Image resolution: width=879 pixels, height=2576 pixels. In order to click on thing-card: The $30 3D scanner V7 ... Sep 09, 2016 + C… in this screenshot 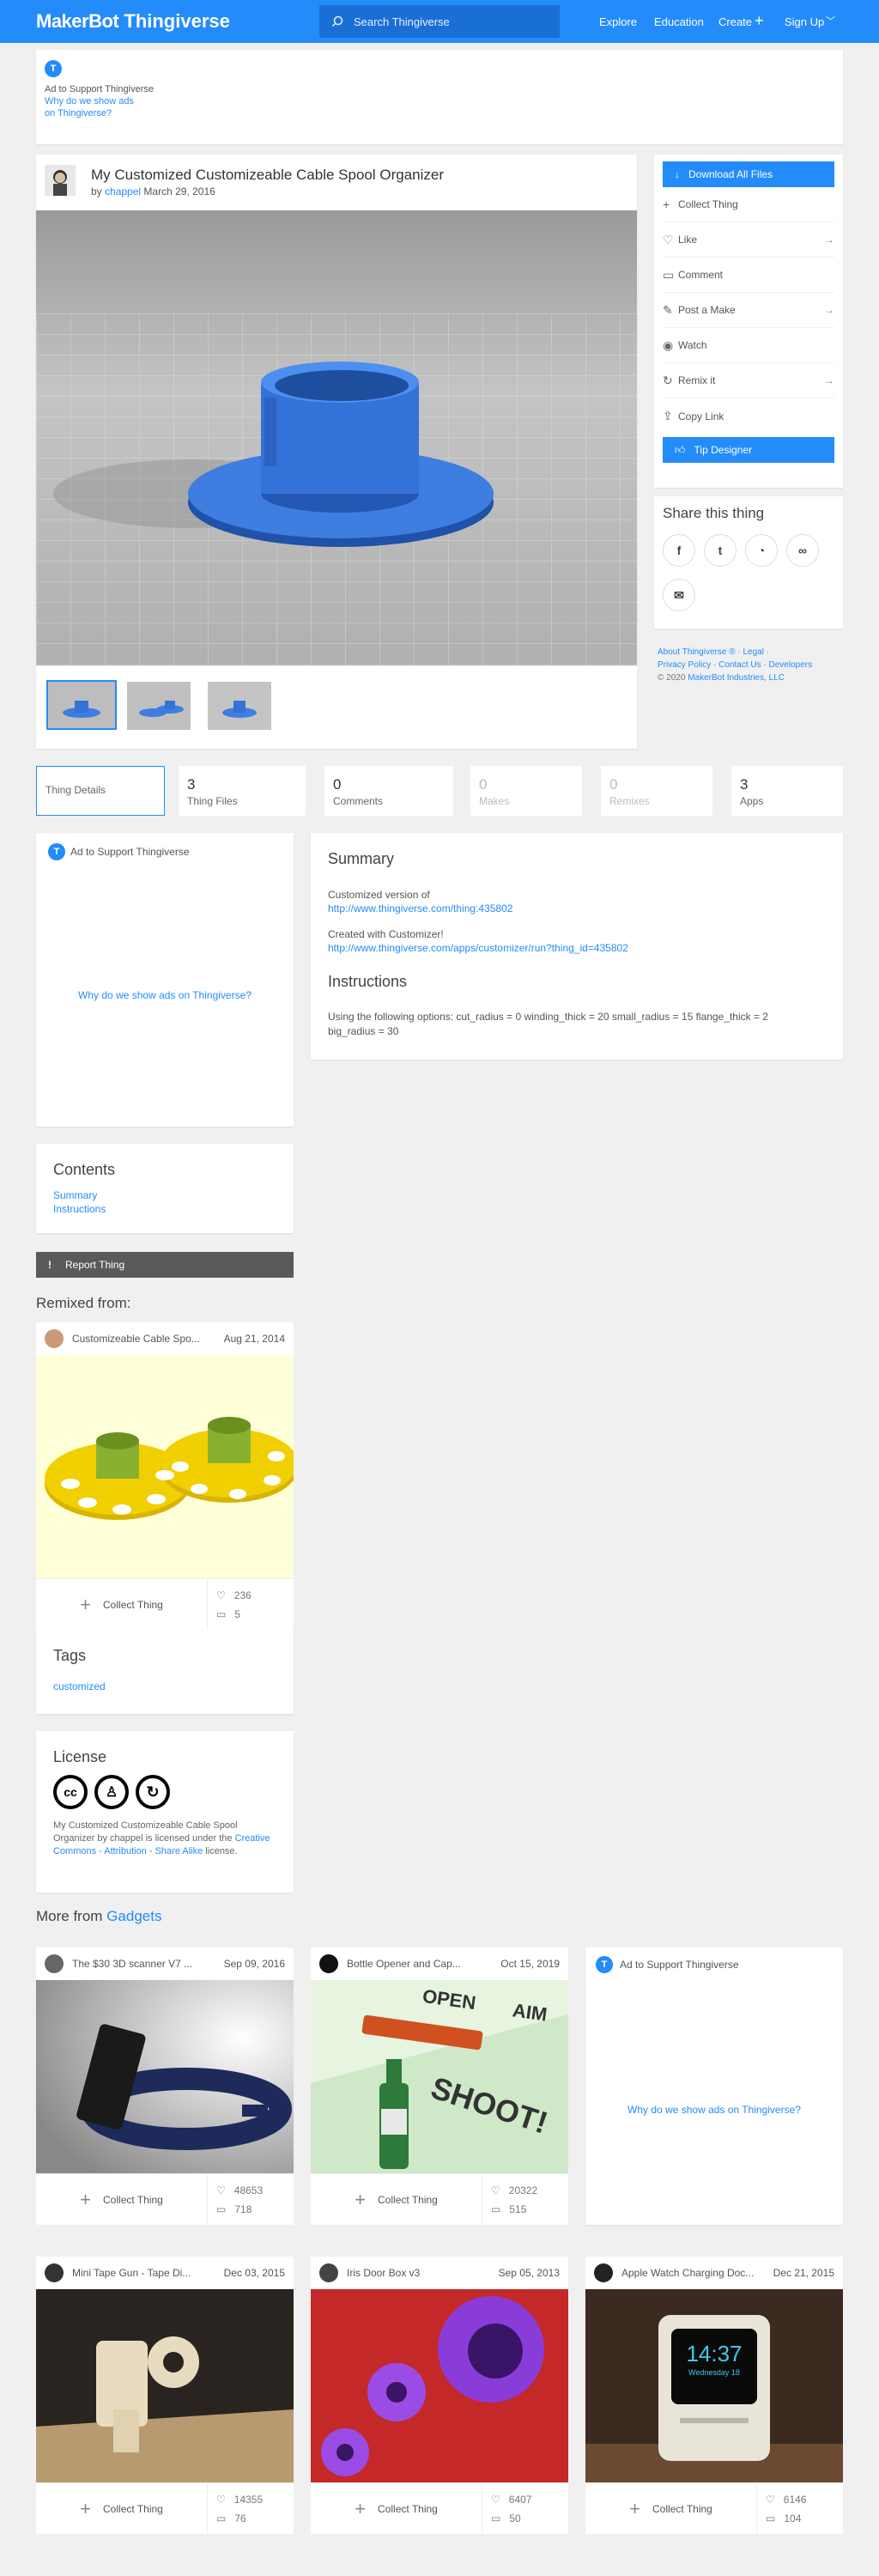, I will do `click(165, 2086)`.